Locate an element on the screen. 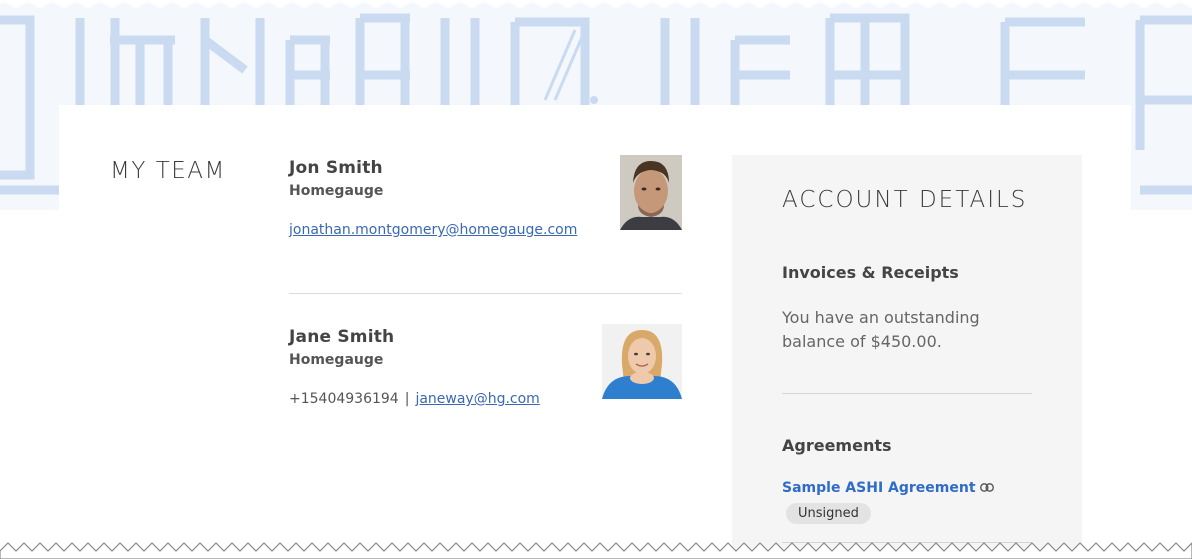 This screenshot has height=559, width=1192. panel-divider is located at coordinates (907, 393).